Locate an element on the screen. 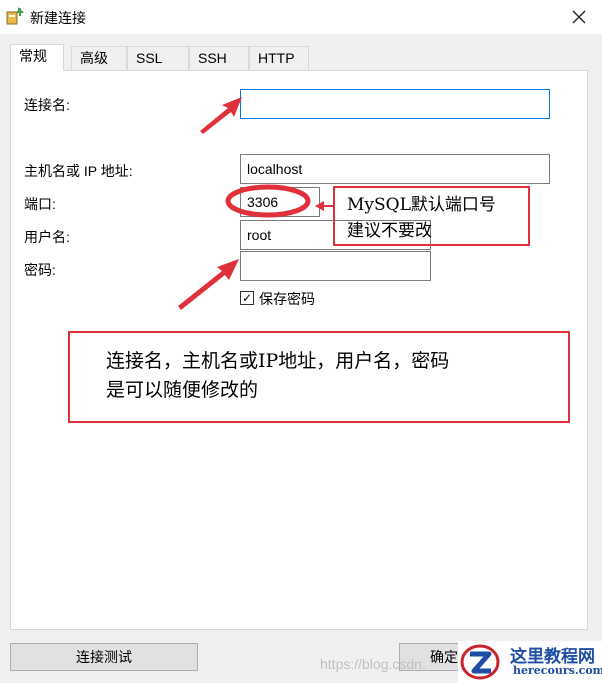  port-note-line-1: MySQL默认端口号 is located at coordinates (421, 205).